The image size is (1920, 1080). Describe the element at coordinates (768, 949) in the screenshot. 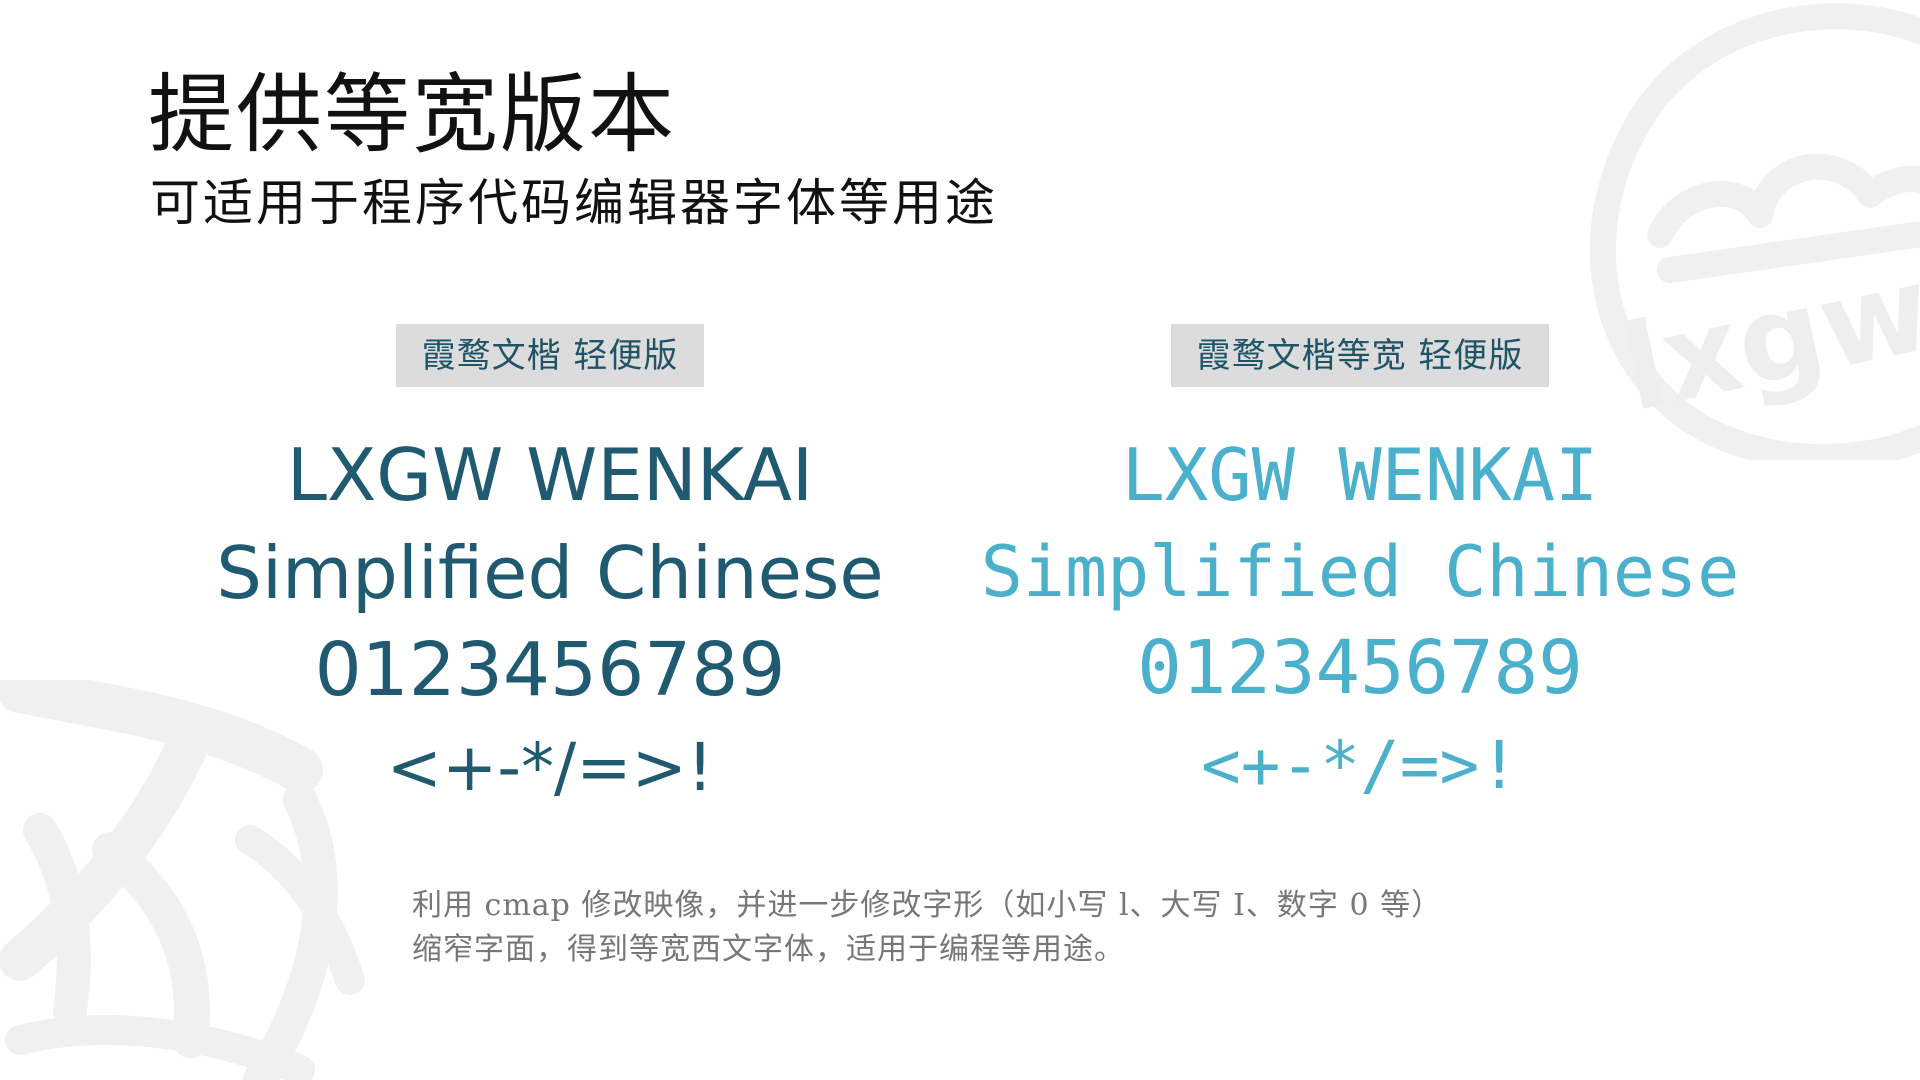

I see `description-line-2: 缩窄字面，得到等宽西文字体，适用于编程等用途。` at that location.